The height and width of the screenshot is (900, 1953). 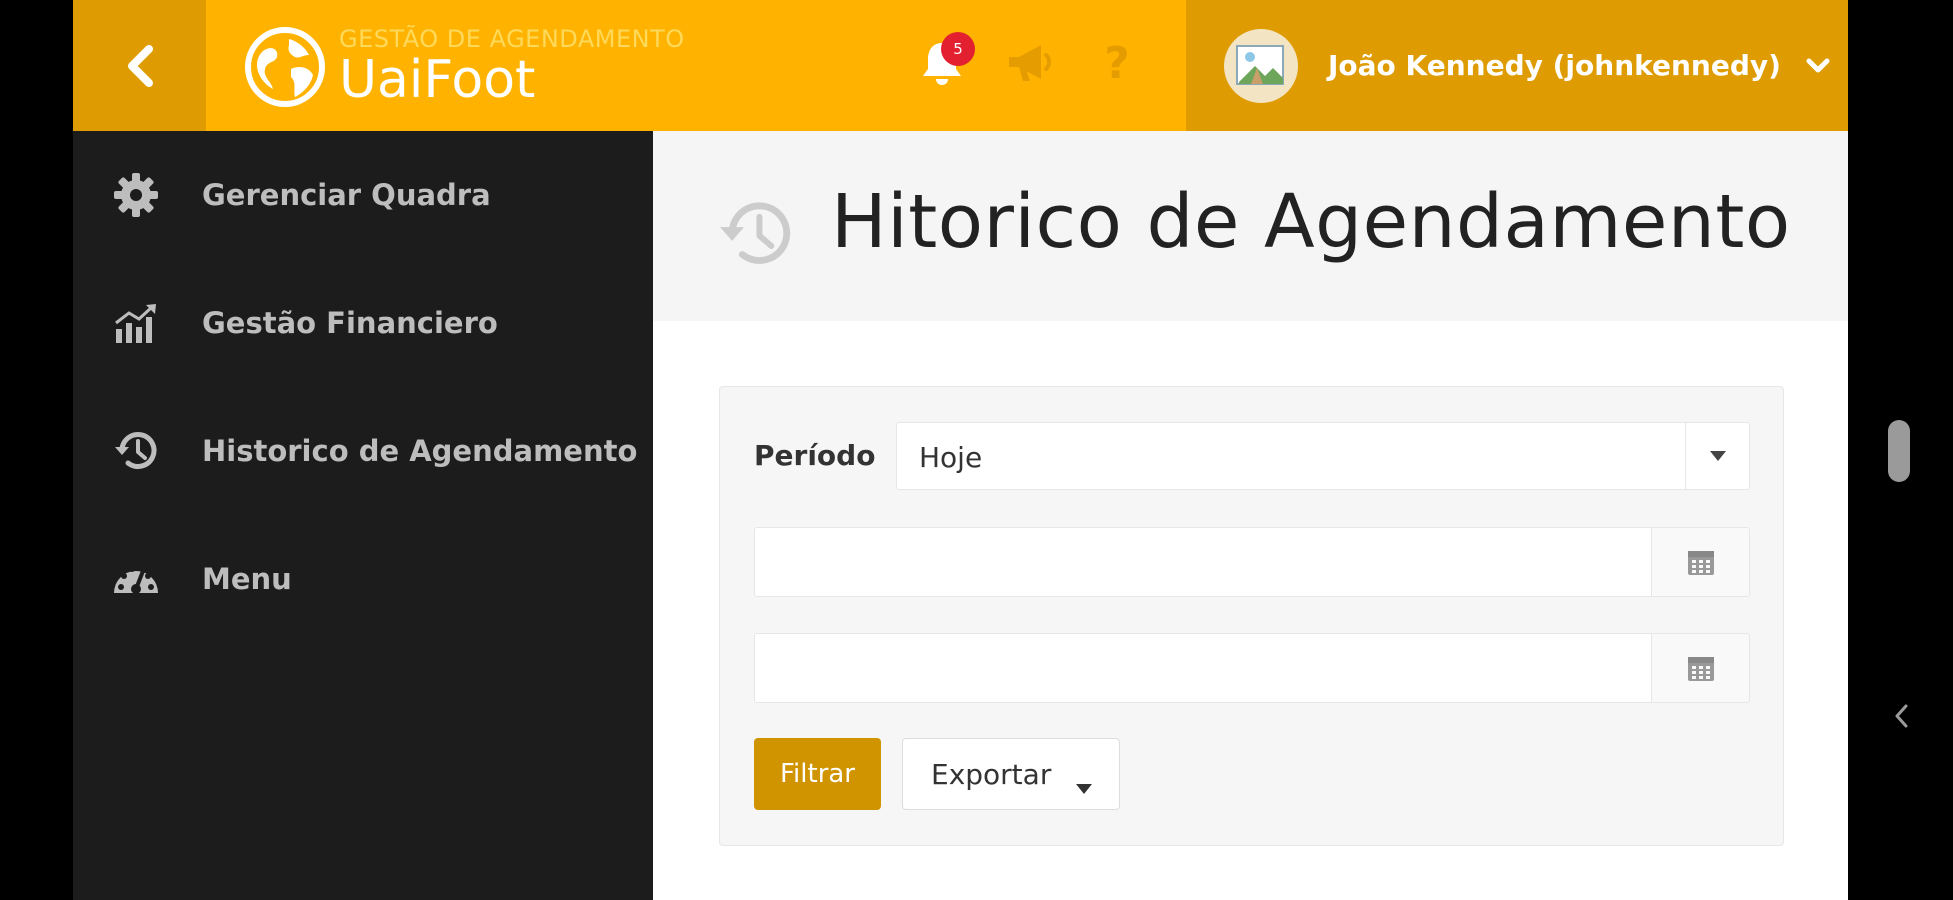 What do you see at coordinates (1203, 562) in the screenshot?
I see `start-date-input` at bounding box center [1203, 562].